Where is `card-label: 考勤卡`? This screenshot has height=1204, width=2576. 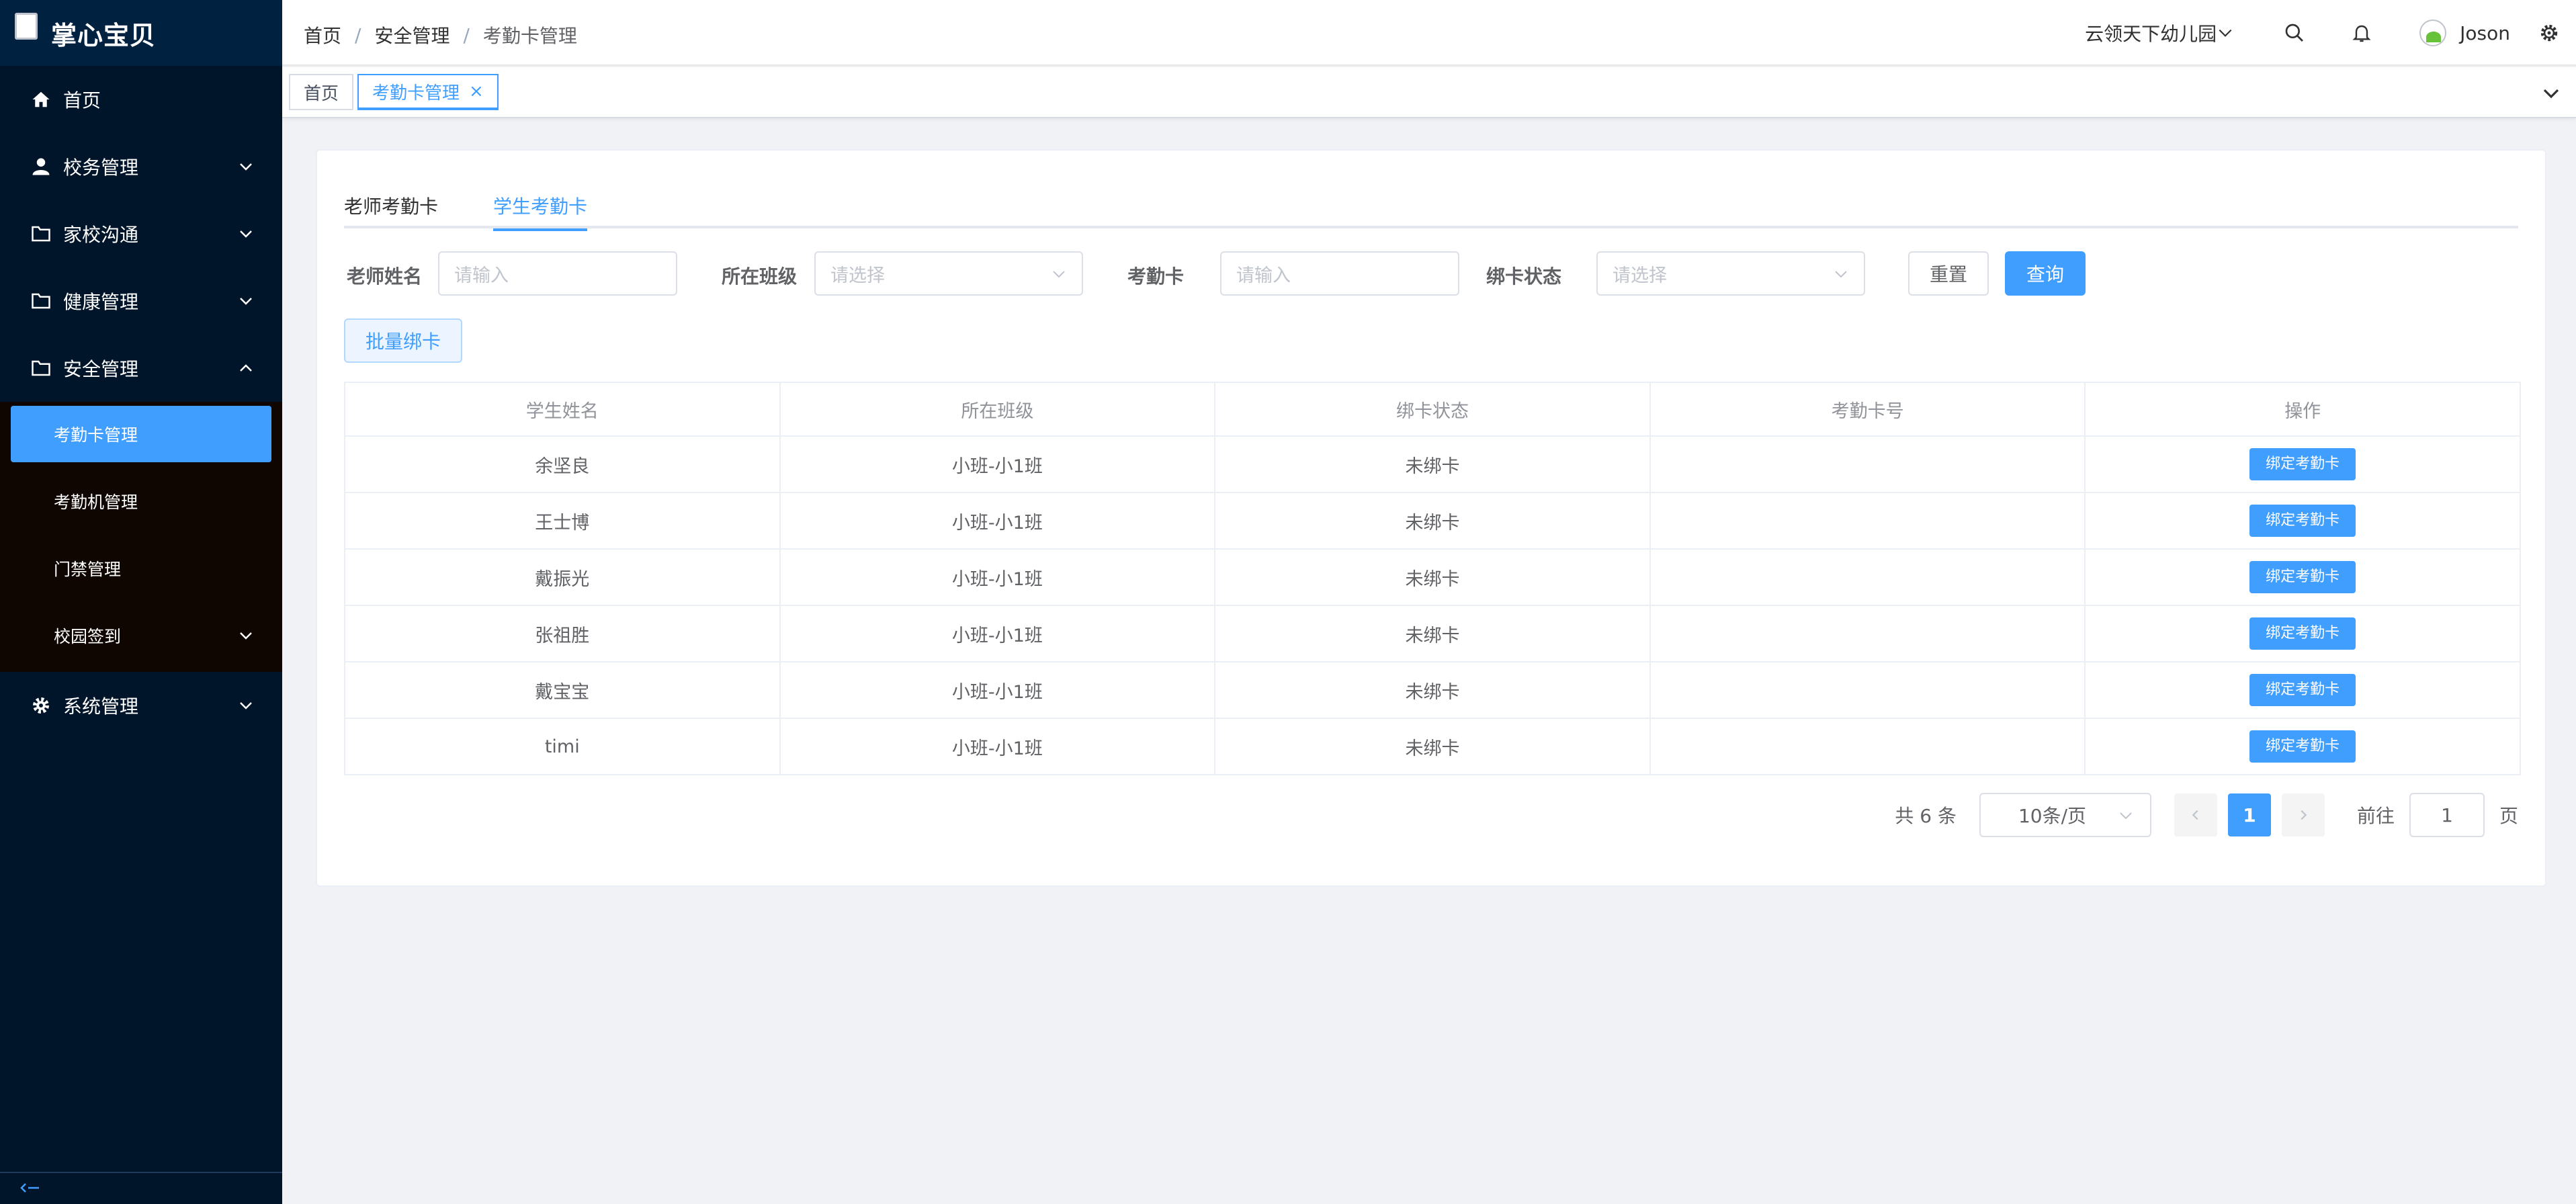
card-label: 考勤卡 is located at coordinates (1156, 276).